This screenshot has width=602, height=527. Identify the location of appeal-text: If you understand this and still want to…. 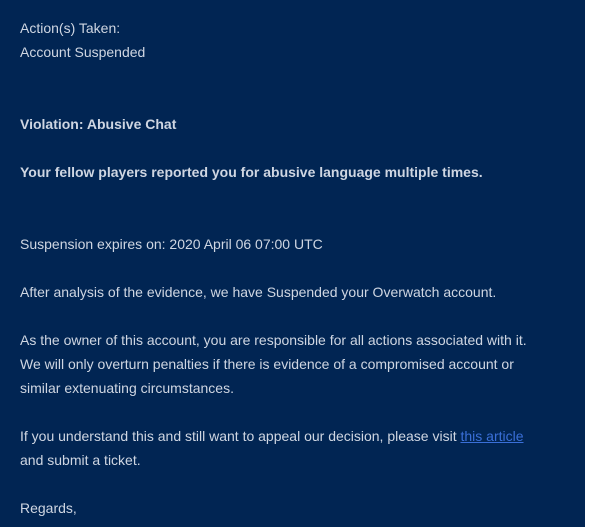
(290, 436).